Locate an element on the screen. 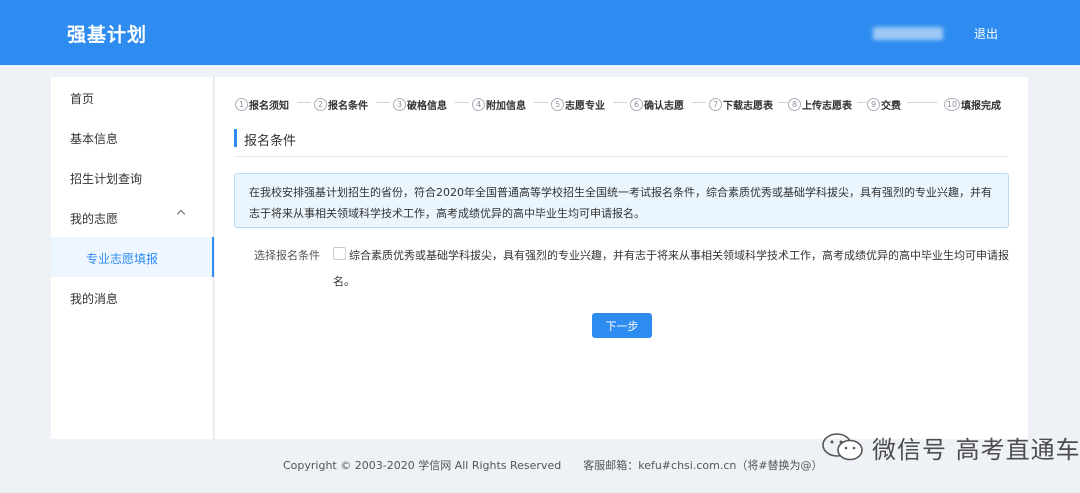 The image size is (1080, 493). sidebar-item-label: 基本信息 is located at coordinates (94, 139).